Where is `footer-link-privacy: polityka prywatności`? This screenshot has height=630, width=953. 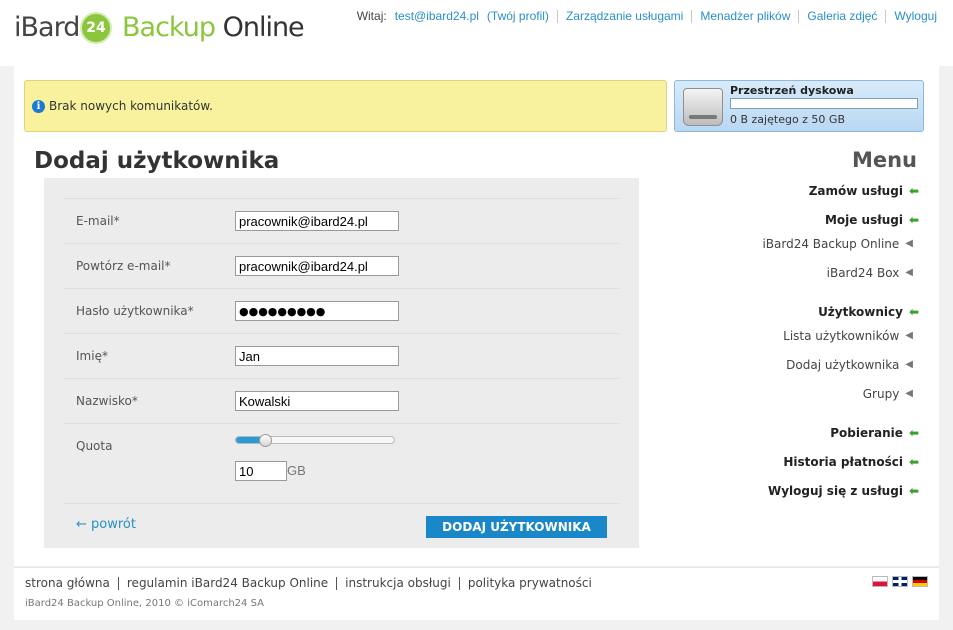
footer-link-privacy: polityka prywatności is located at coordinates (530, 583).